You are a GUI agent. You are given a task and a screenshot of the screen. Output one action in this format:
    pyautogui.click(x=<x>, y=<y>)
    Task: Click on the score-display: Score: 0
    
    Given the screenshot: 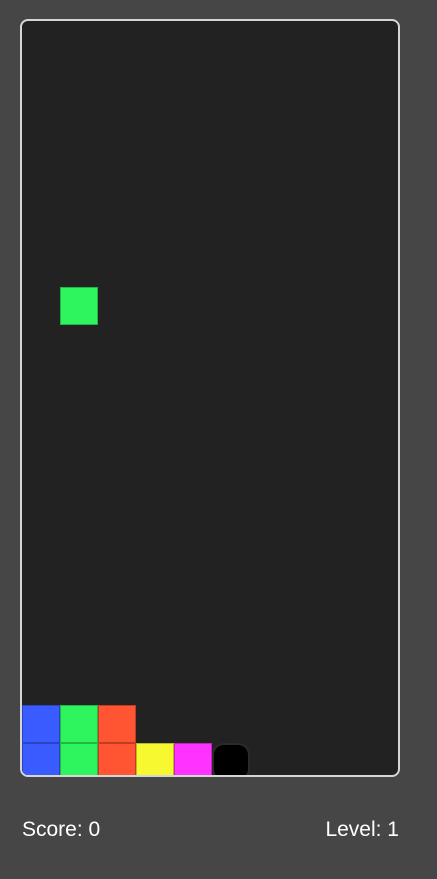 What is the action you would take?
    pyautogui.click(x=61, y=829)
    